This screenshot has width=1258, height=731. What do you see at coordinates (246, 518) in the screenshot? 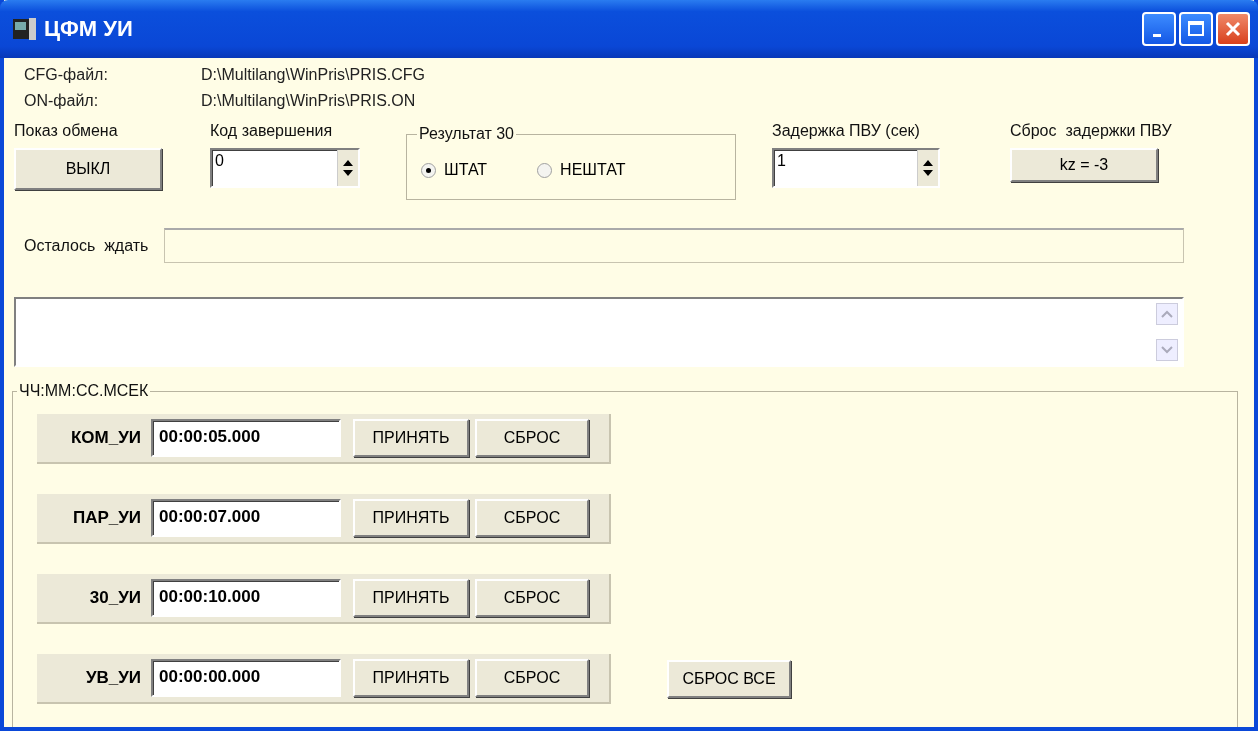
I see `time-field: 00:00:07.000` at bounding box center [246, 518].